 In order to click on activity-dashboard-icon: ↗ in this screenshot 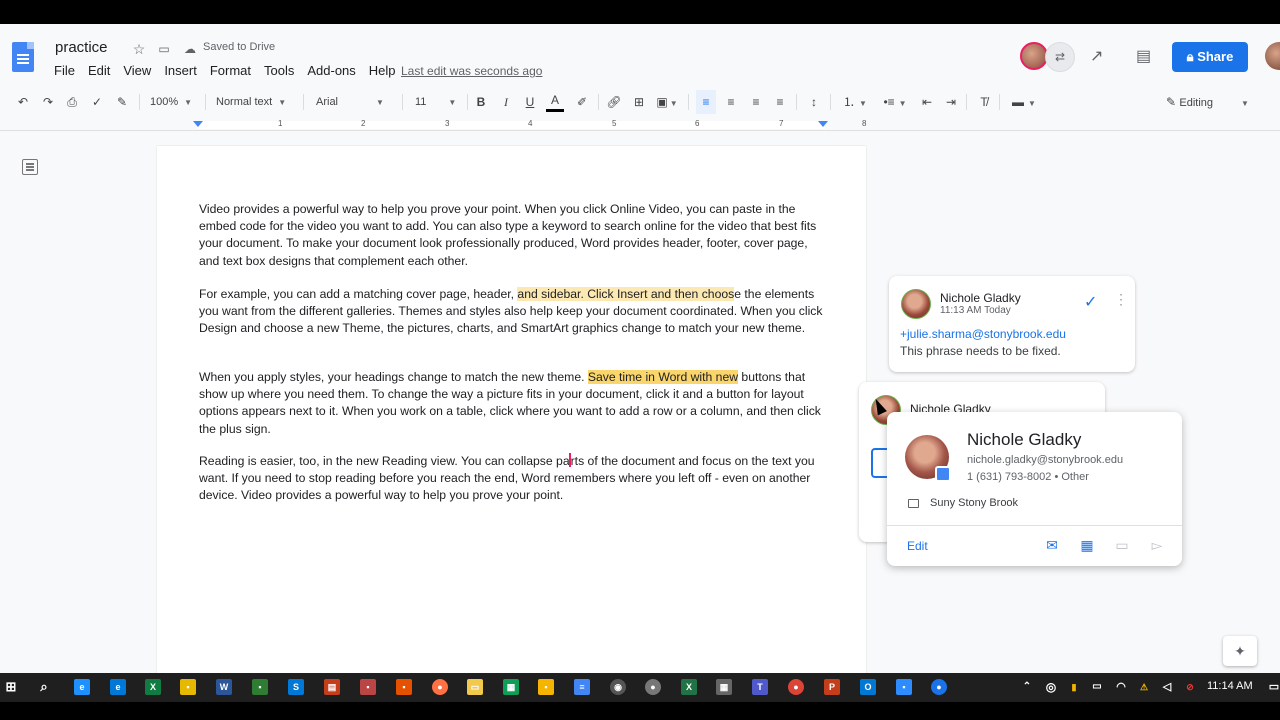, I will do `click(1101, 56)`.